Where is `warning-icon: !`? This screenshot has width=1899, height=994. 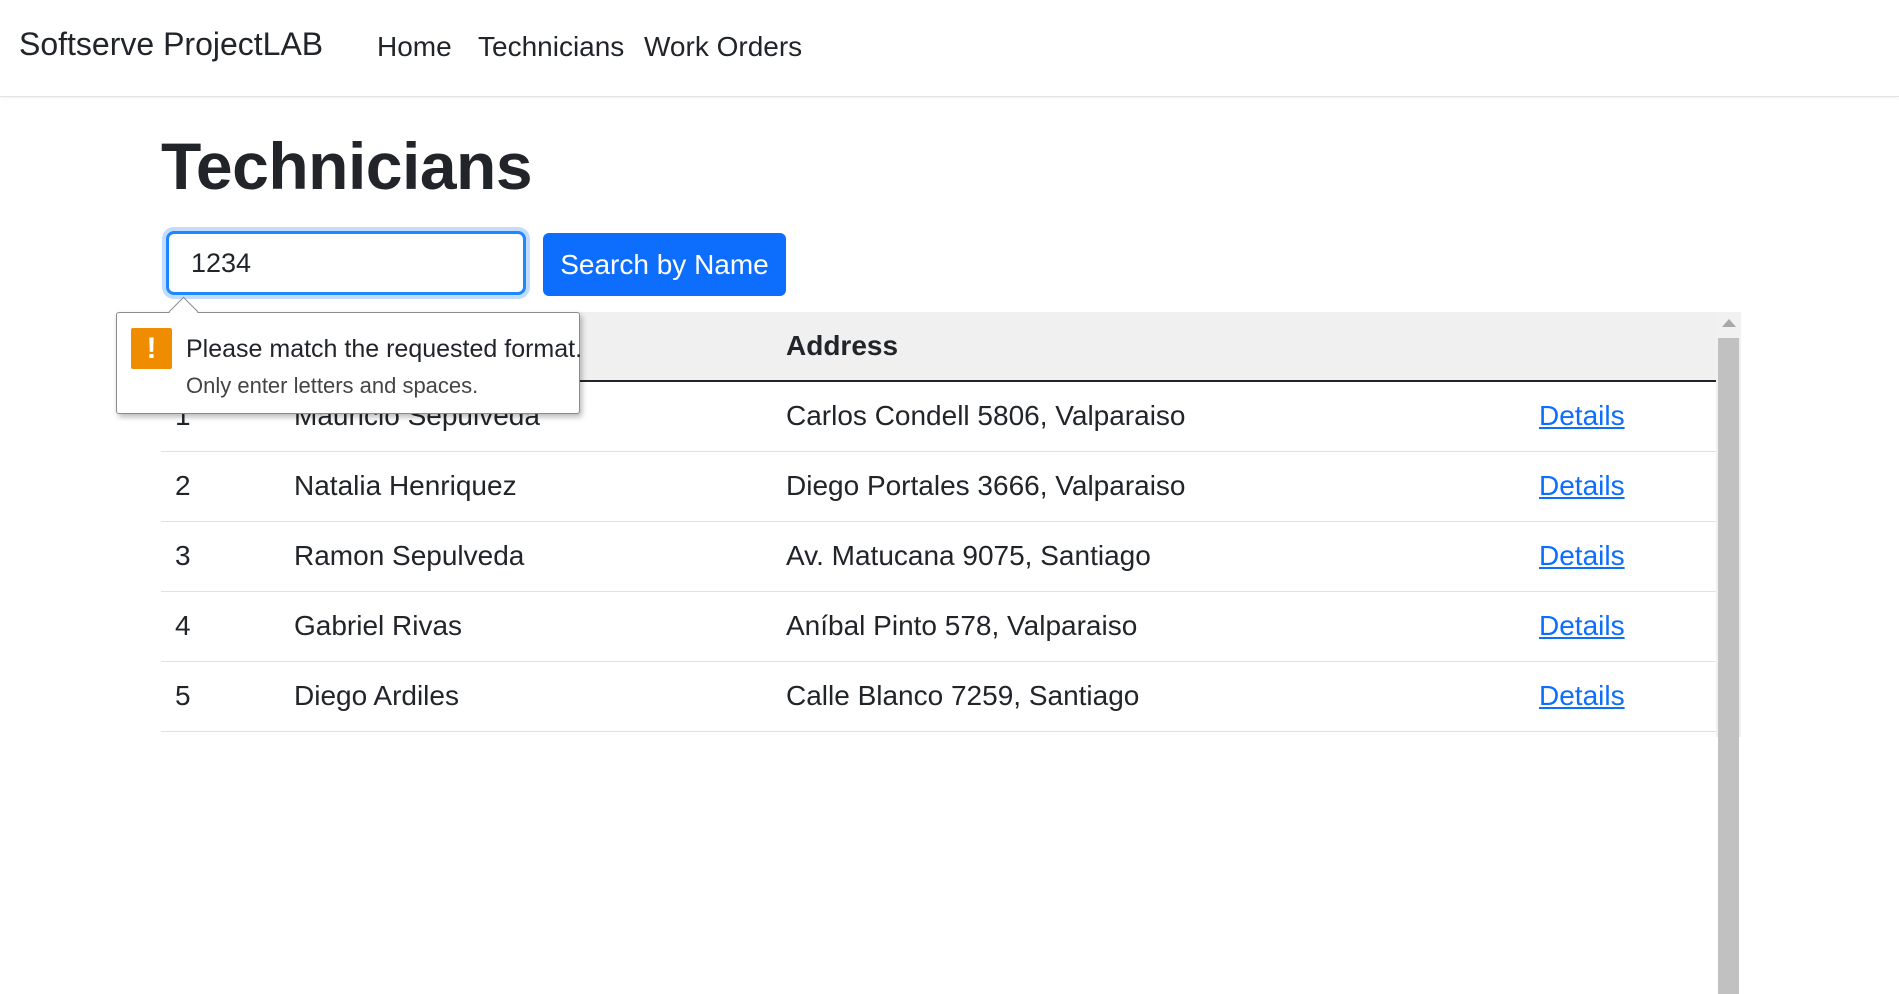
warning-icon: ! is located at coordinates (151, 348).